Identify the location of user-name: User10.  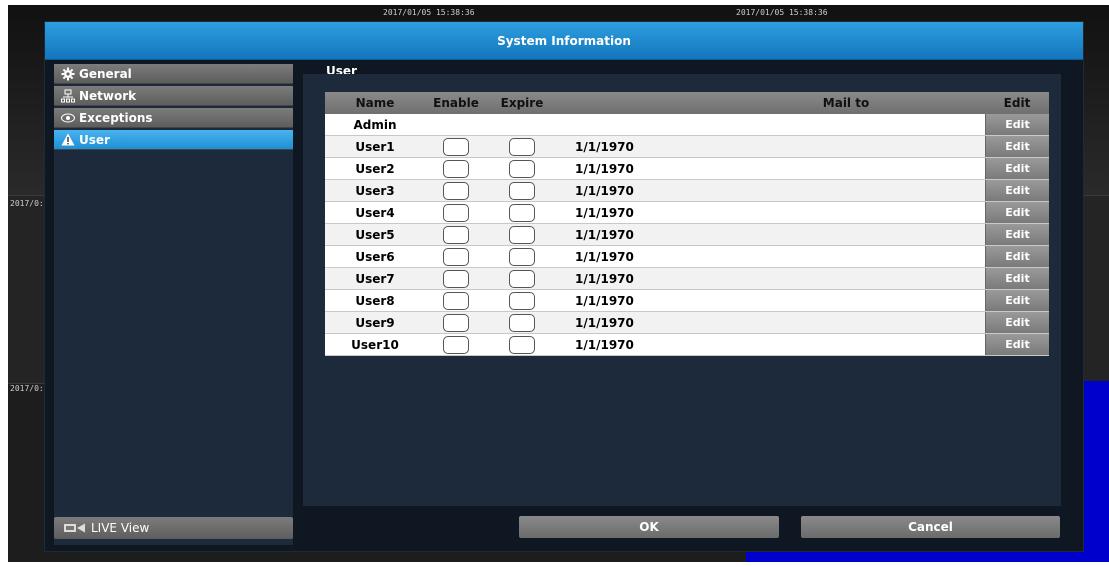
(375, 344).